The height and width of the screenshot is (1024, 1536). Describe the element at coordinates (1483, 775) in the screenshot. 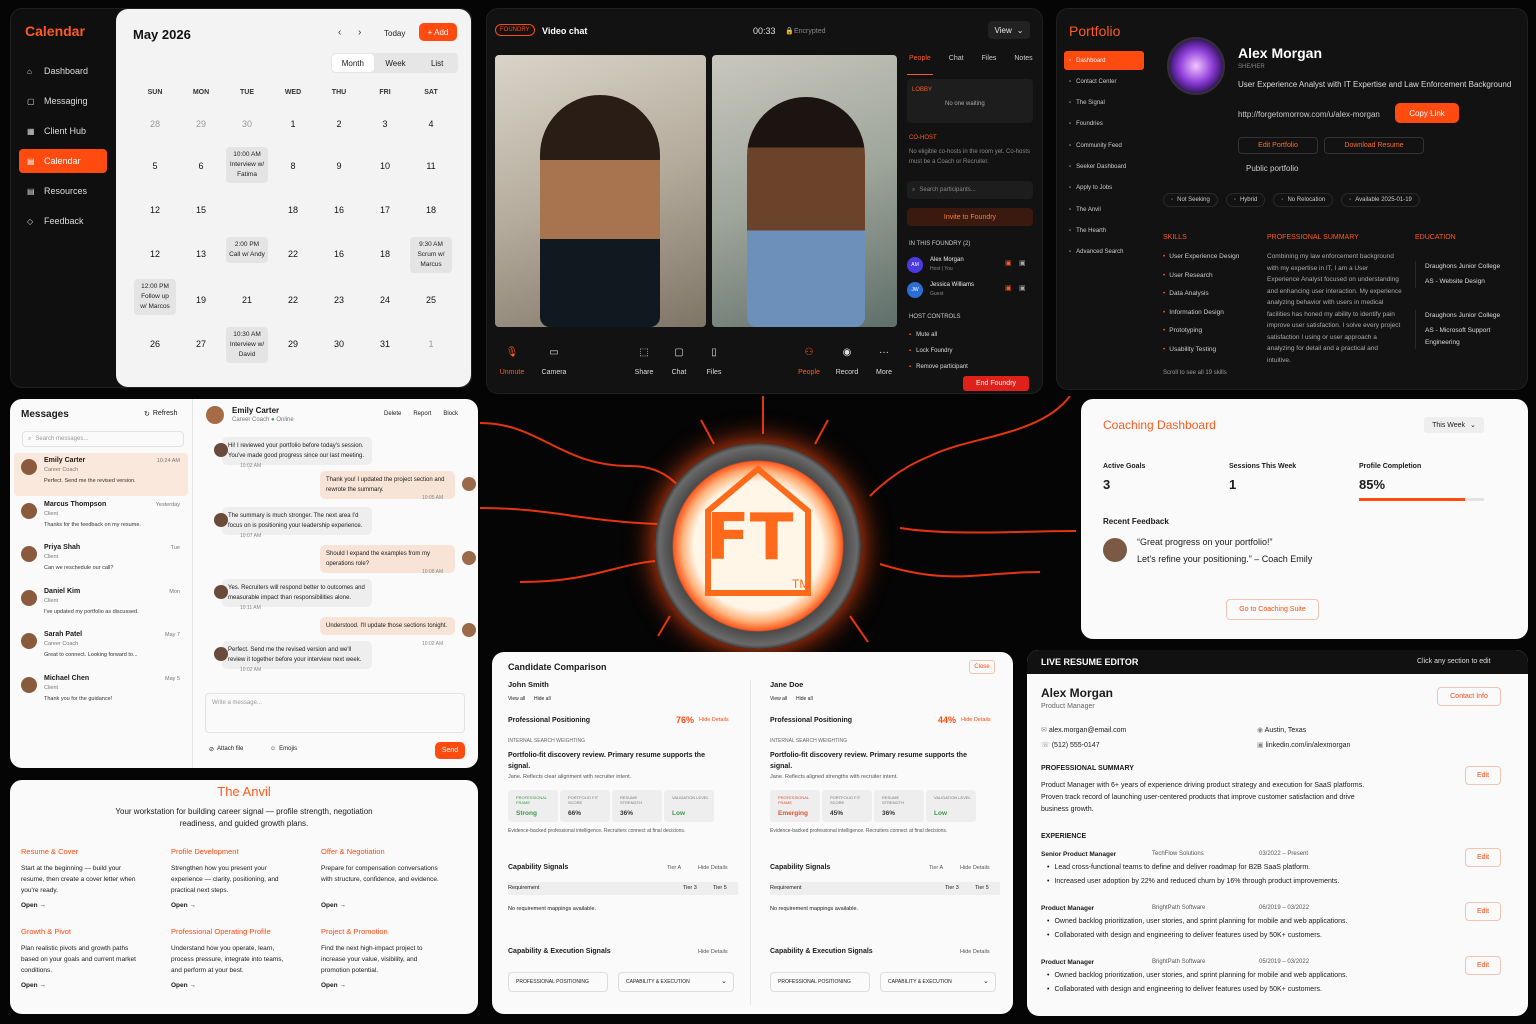

I see `edit-summary-button: Edit` at that location.